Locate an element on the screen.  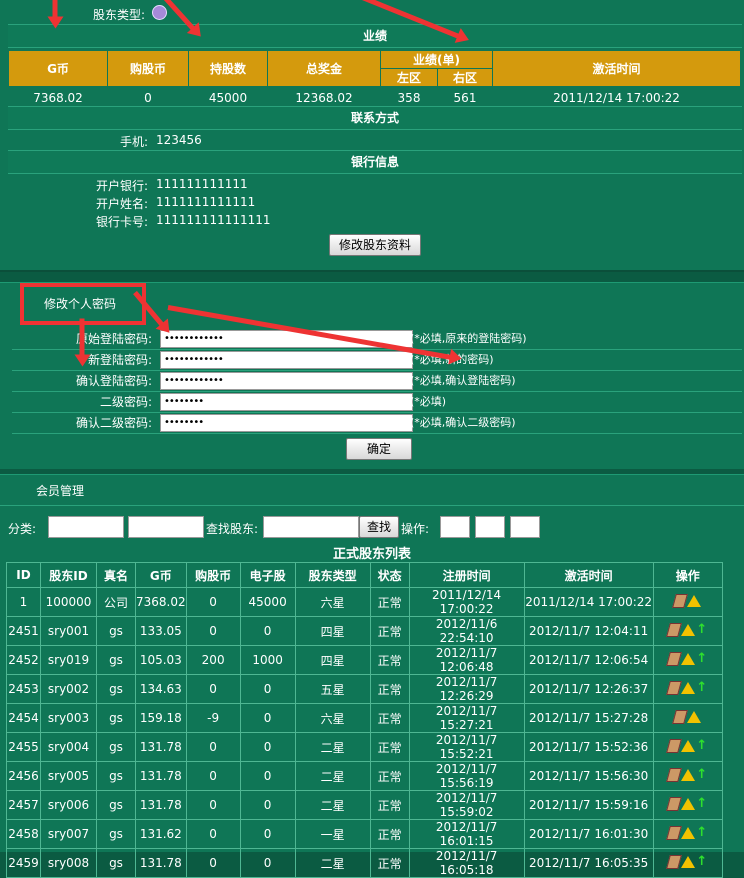
card-number-value: 111111111111111 is located at coordinates (213, 220).